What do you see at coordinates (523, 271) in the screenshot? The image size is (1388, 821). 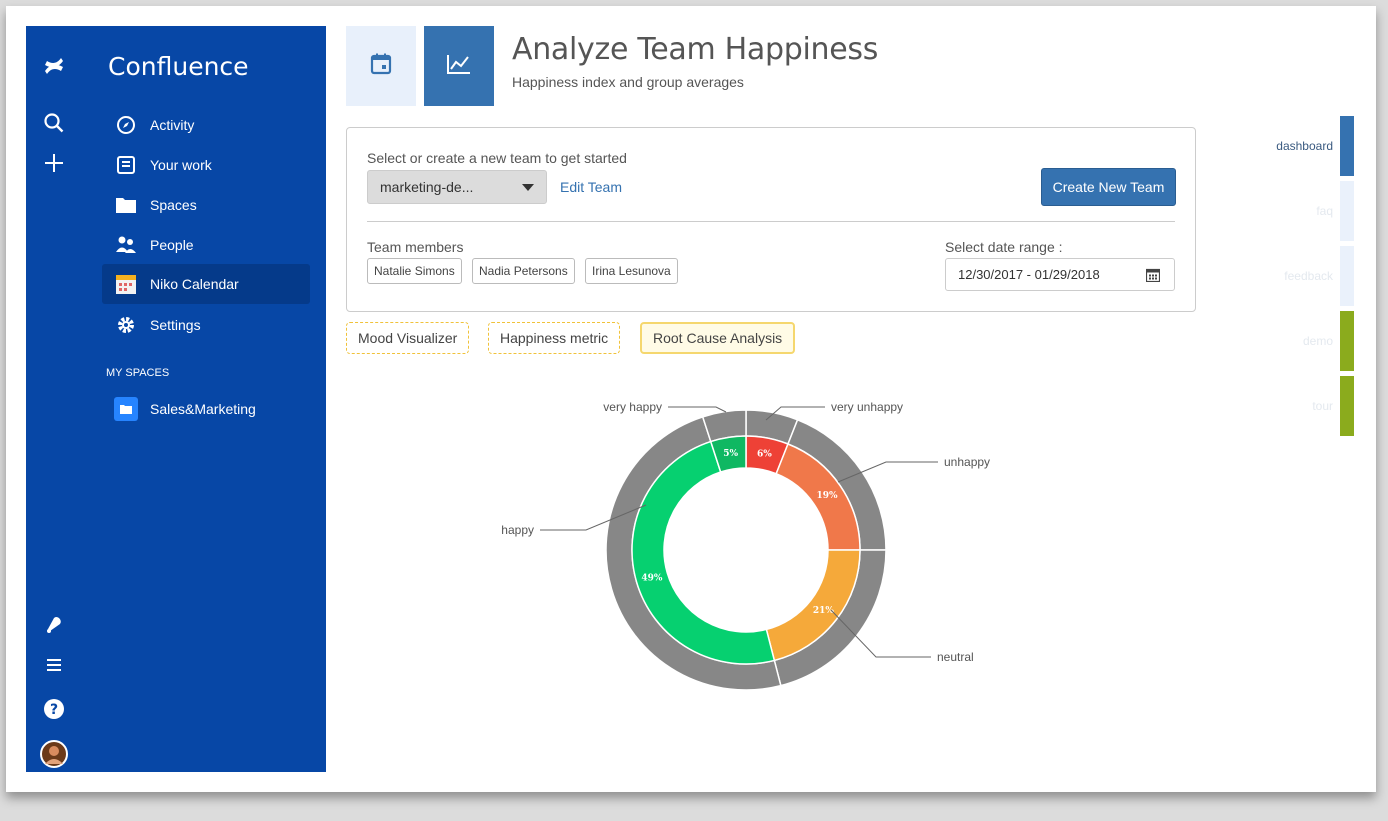 I see `member-chip: Nadia Petersons` at bounding box center [523, 271].